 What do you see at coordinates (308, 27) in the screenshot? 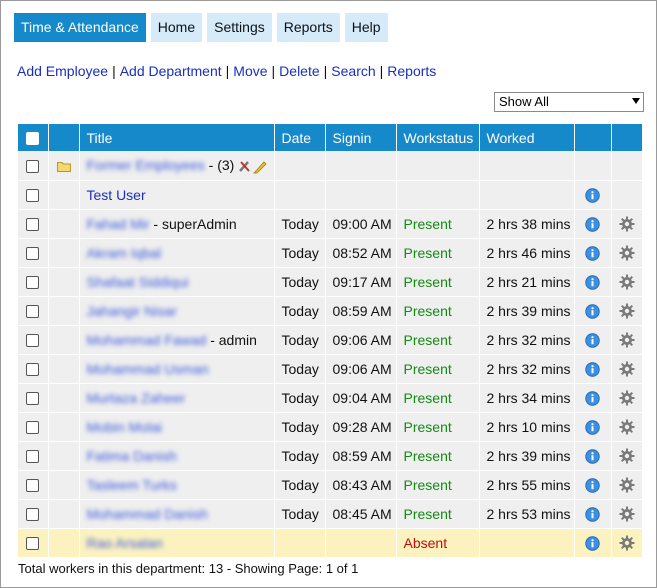
I see `tab-reports: Reports` at bounding box center [308, 27].